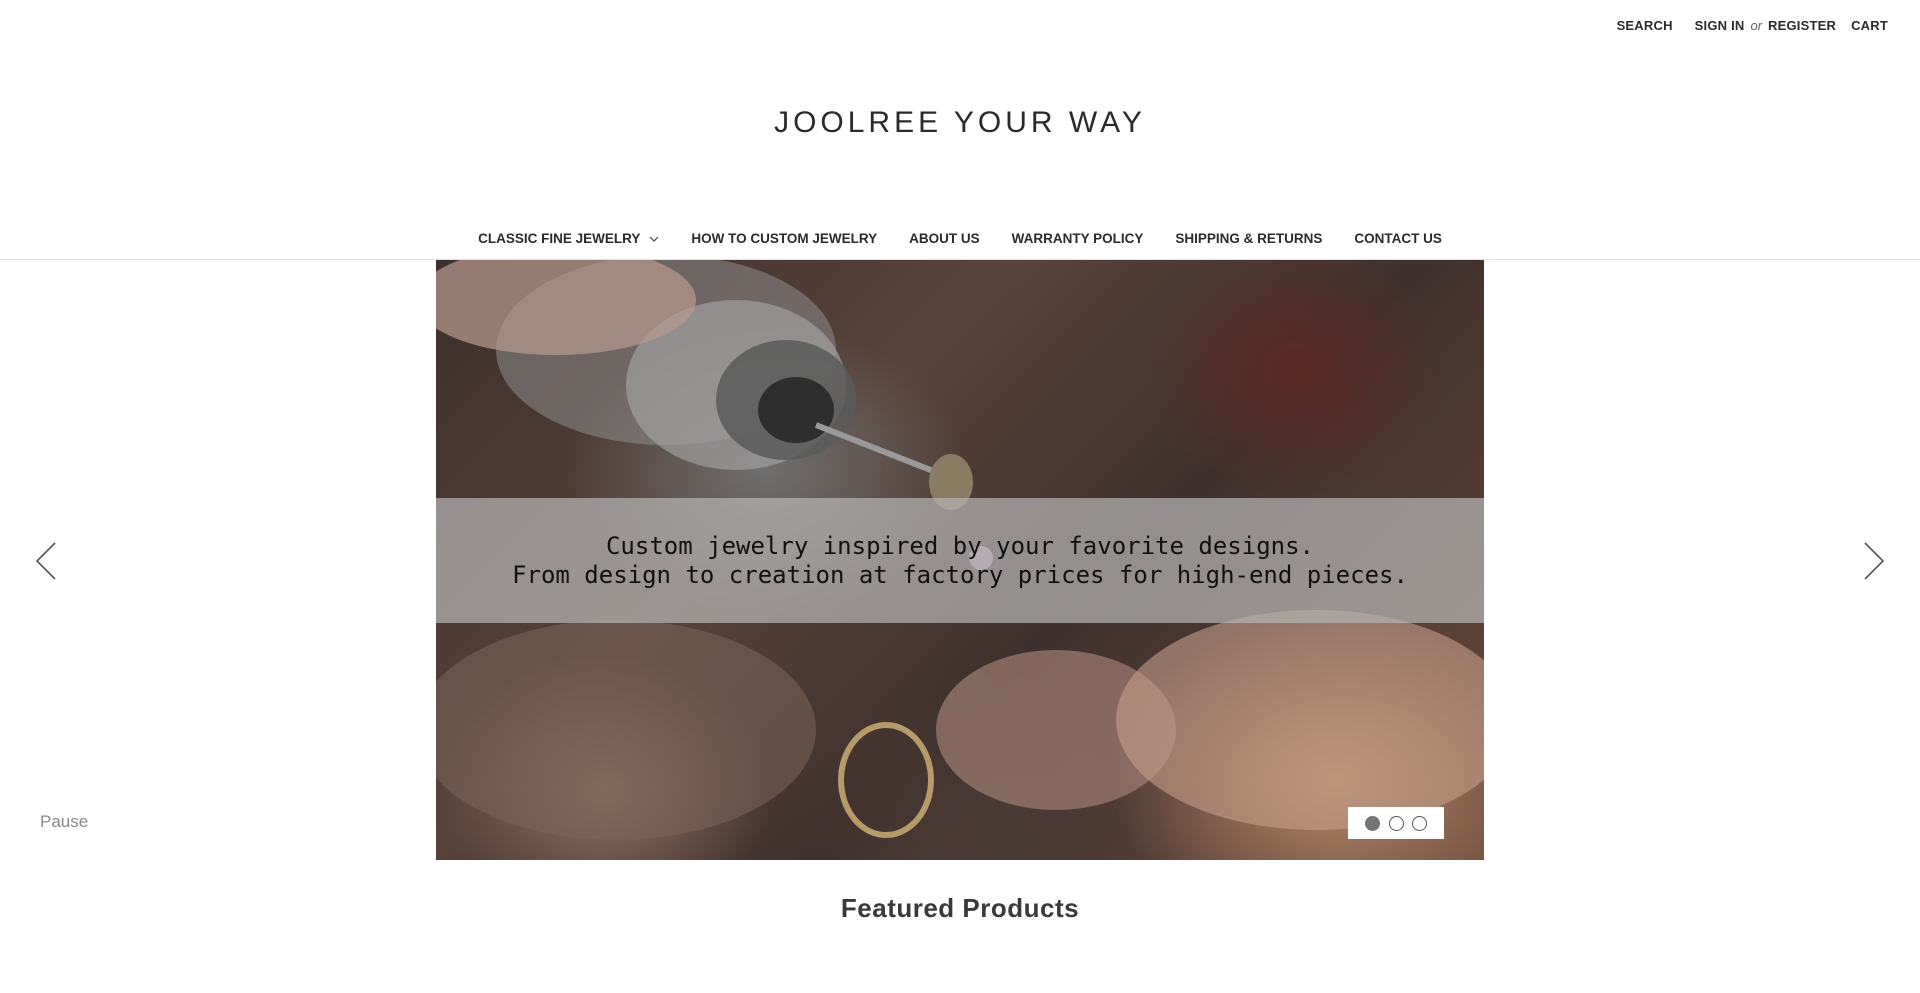  I want to click on nav-item-shipping-returns: SHIPPING & RETURNS, so click(1248, 238).